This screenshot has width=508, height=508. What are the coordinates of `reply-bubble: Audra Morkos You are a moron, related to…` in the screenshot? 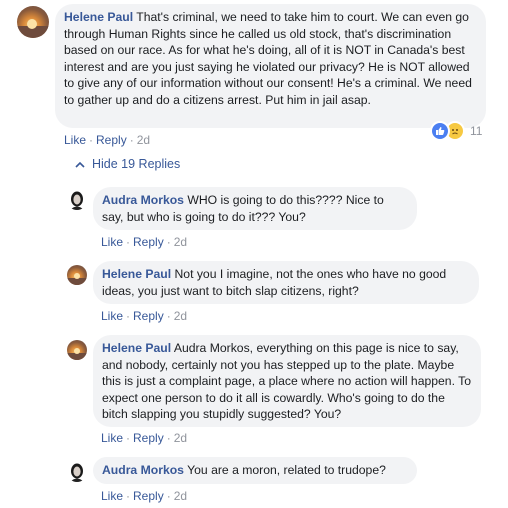 It's located at (255, 470).